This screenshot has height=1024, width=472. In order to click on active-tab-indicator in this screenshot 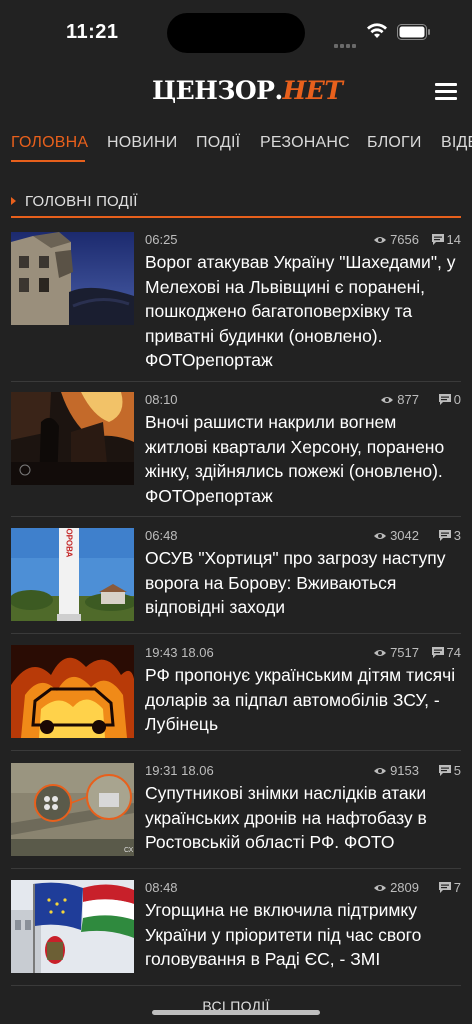, I will do `click(48, 161)`.